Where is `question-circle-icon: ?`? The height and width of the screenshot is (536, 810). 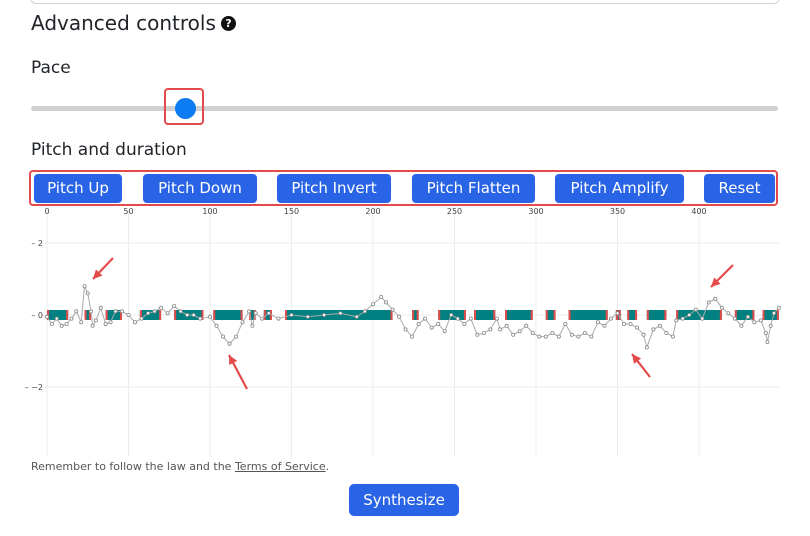 question-circle-icon: ? is located at coordinates (228, 23).